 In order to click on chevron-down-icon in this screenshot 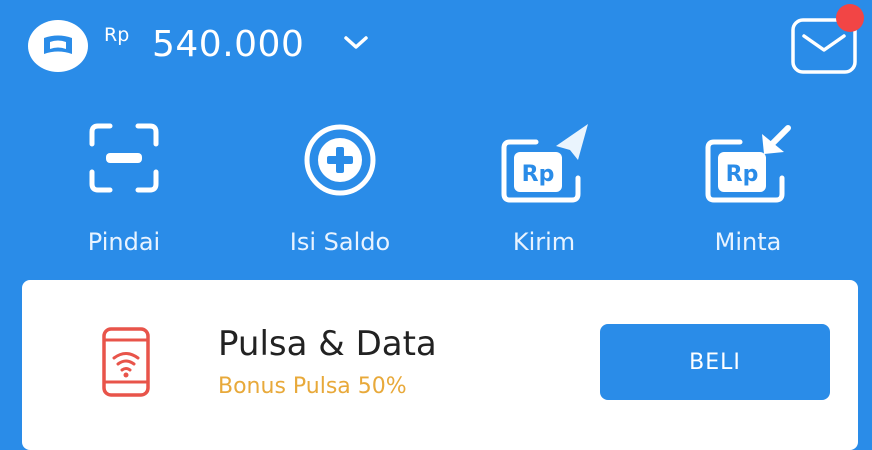, I will do `click(356, 43)`.